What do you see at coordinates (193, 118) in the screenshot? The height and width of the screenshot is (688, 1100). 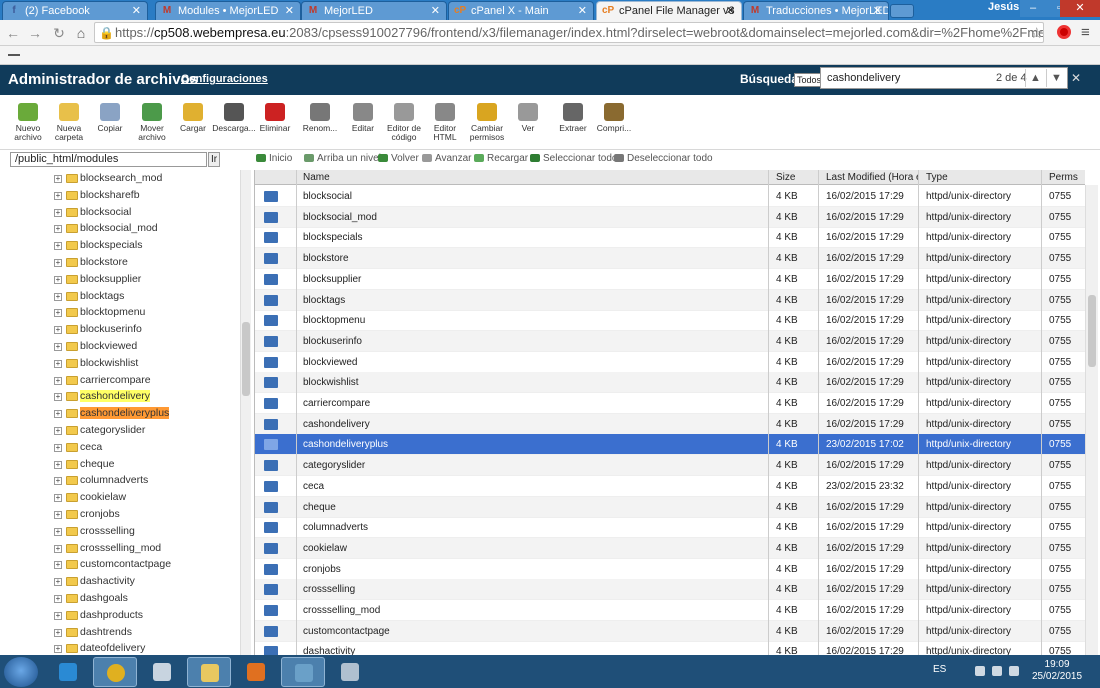 I see `toolbar-upload-button: Cargar` at bounding box center [193, 118].